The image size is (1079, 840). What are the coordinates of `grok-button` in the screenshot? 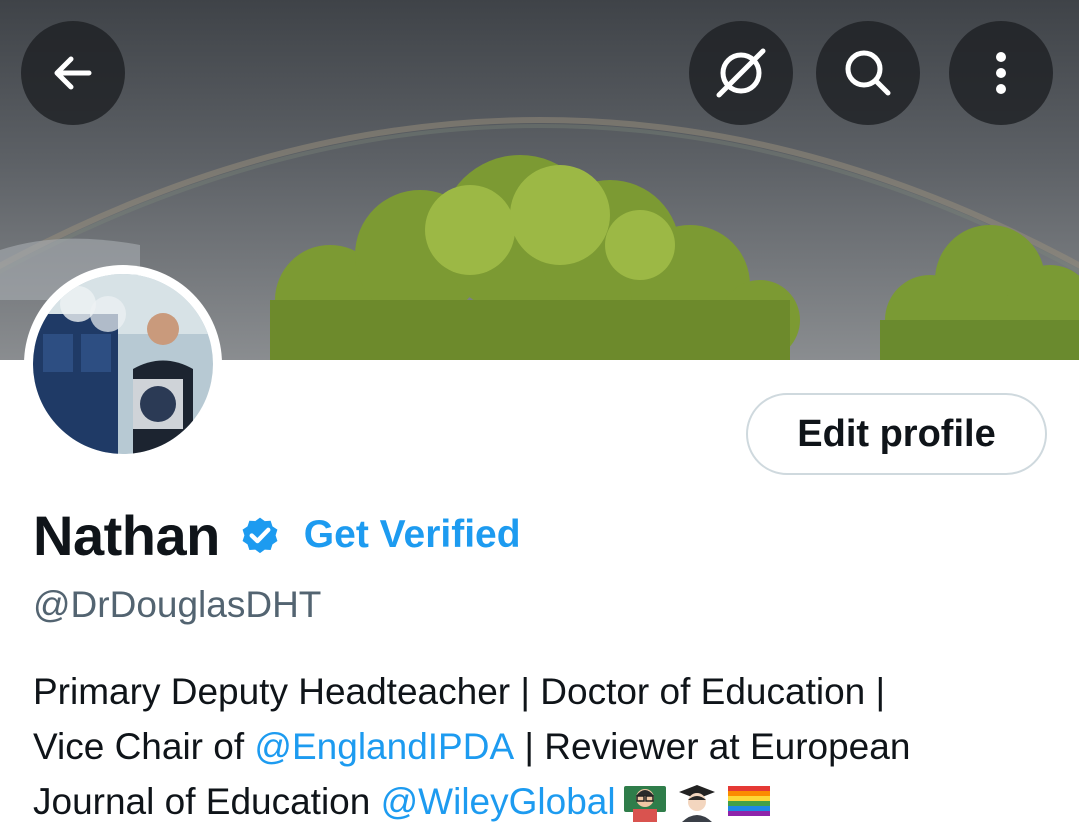 It's located at (741, 73).